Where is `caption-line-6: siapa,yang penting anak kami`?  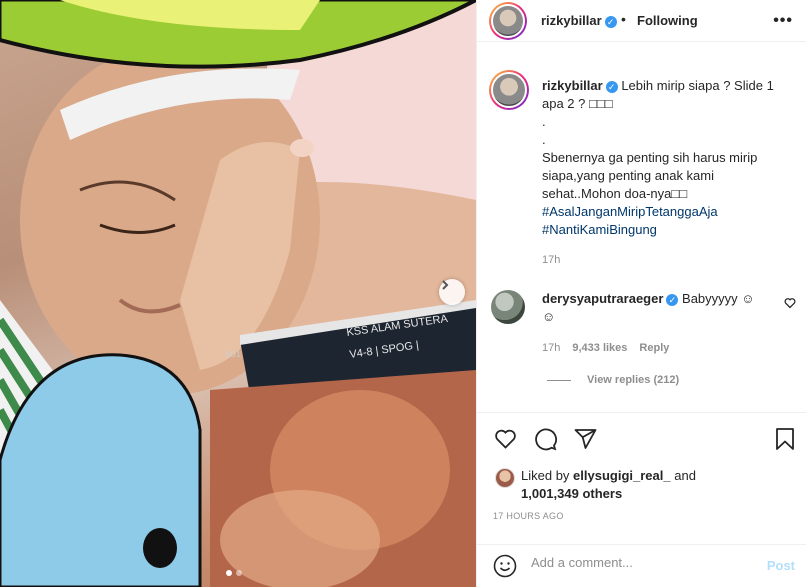
caption-line-6: siapa,yang penting anak kami is located at coordinates (628, 175).